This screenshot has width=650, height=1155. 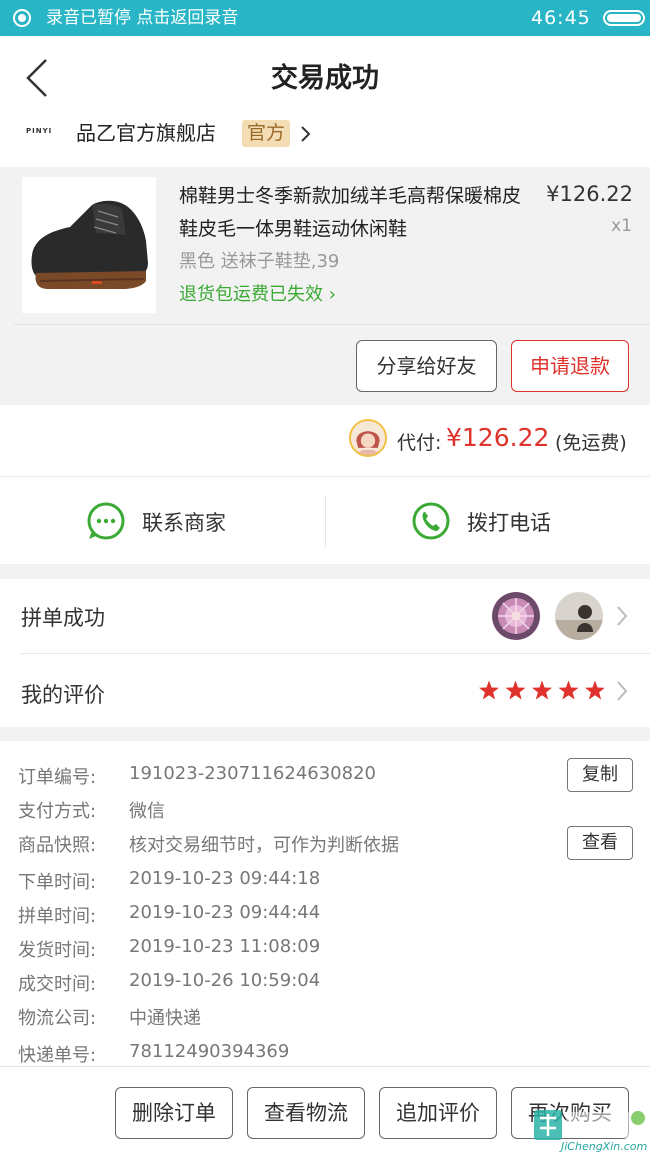 I want to click on view-logistics-button: 查看物流, so click(x=306, y=1113).